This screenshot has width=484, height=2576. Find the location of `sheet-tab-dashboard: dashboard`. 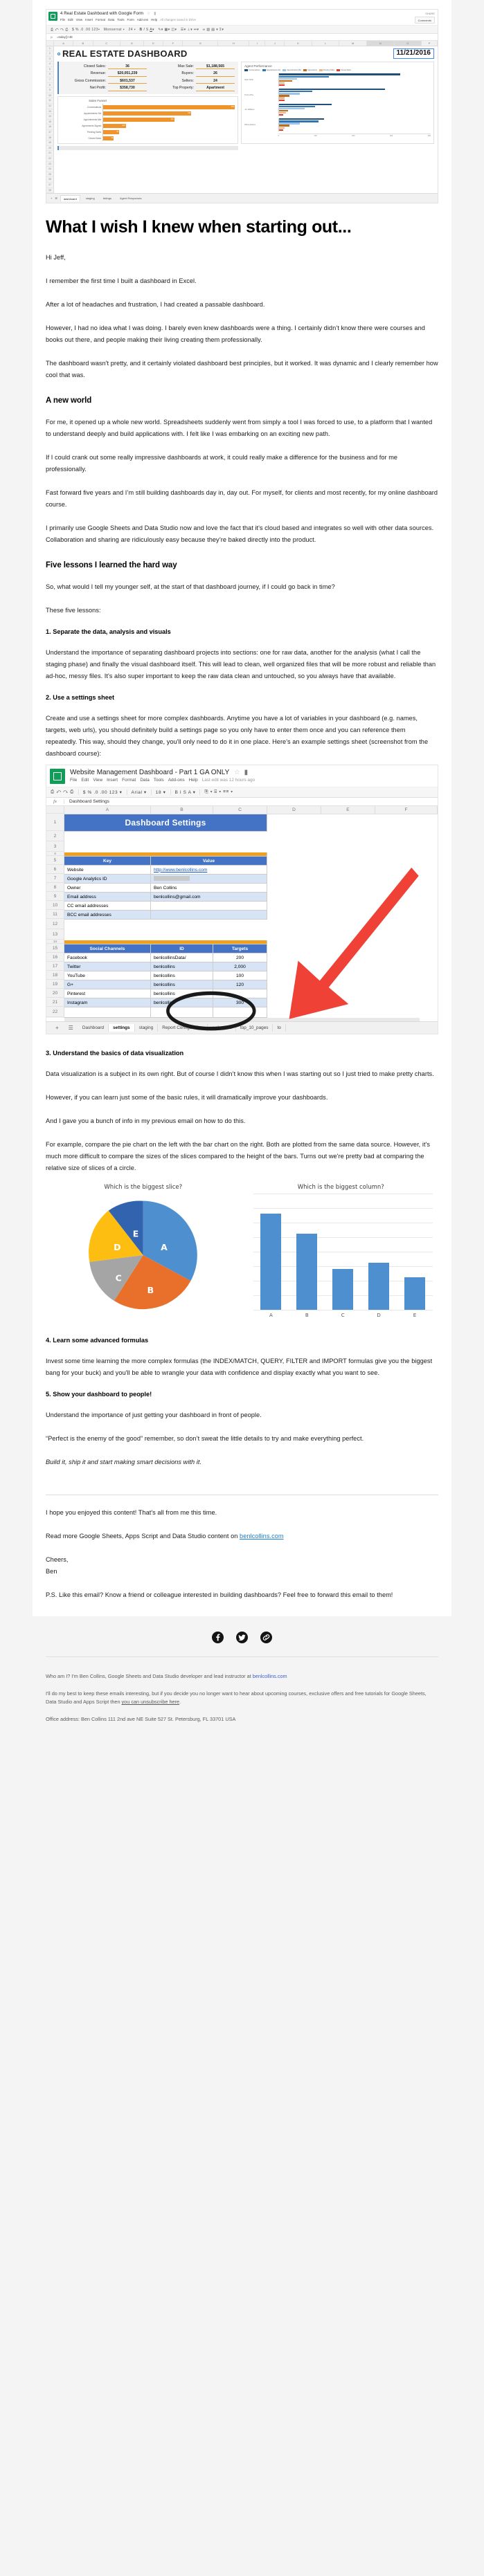

sheet-tab-dashboard: dashboard is located at coordinates (70, 199).